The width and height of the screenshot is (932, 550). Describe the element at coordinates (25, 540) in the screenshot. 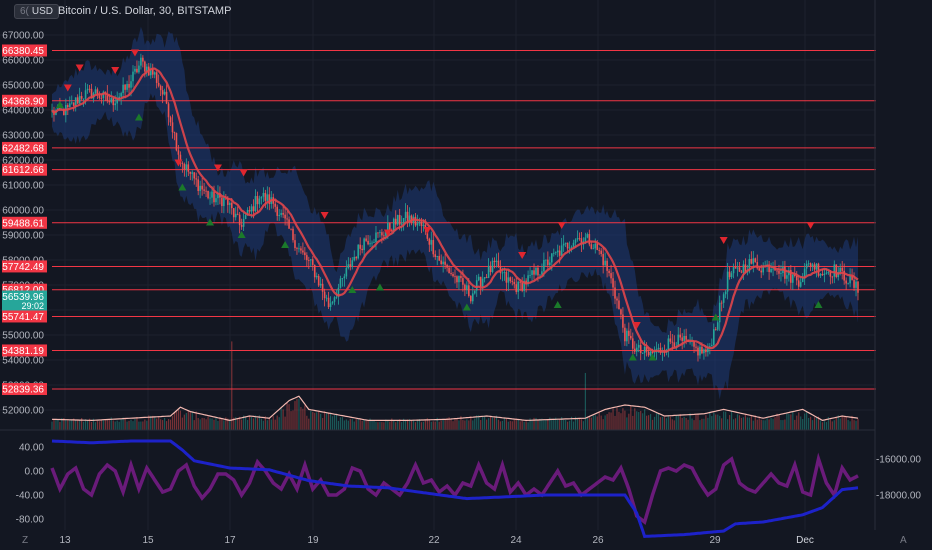

I see `zoom-button: Z` at that location.